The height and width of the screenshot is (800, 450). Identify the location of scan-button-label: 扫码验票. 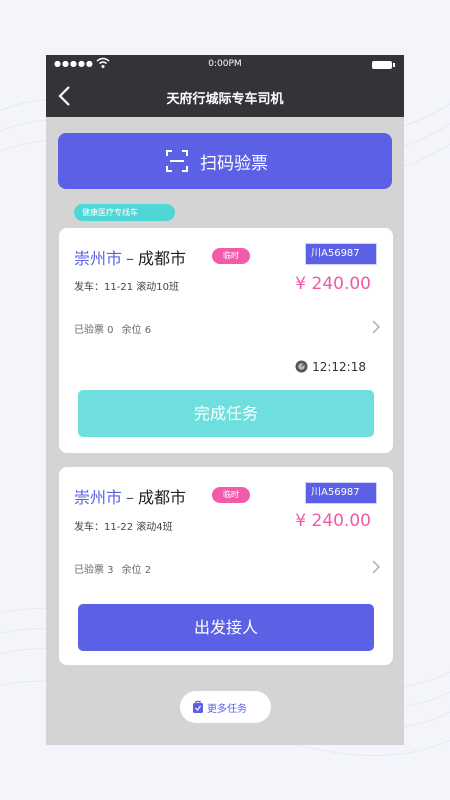
(234, 164).